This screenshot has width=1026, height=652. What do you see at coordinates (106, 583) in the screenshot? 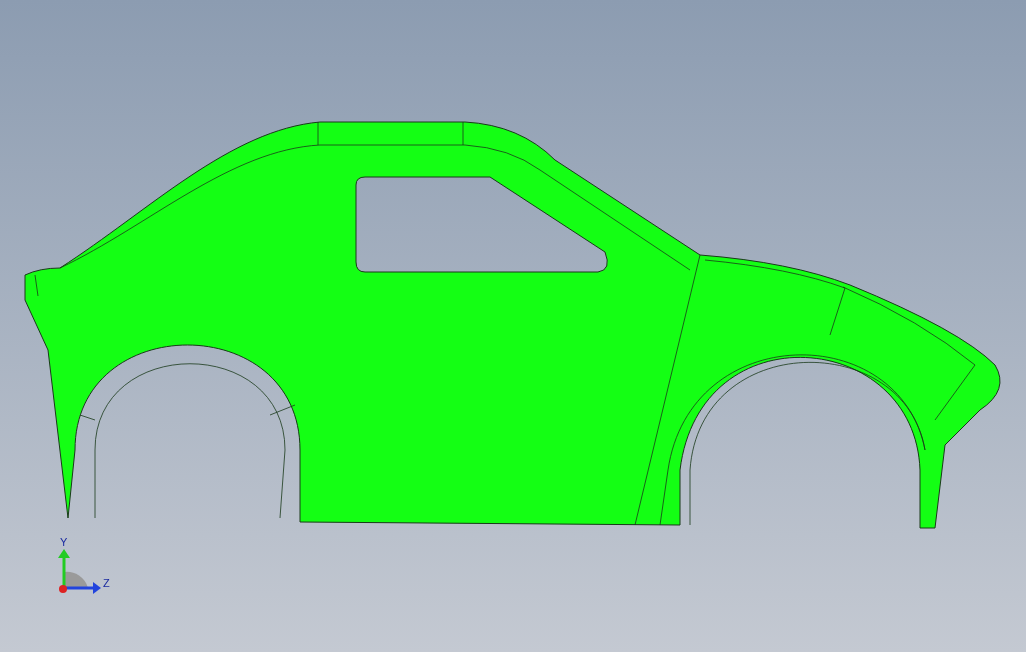
I see `z-axis-label: Z` at bounding box center [106, 583].